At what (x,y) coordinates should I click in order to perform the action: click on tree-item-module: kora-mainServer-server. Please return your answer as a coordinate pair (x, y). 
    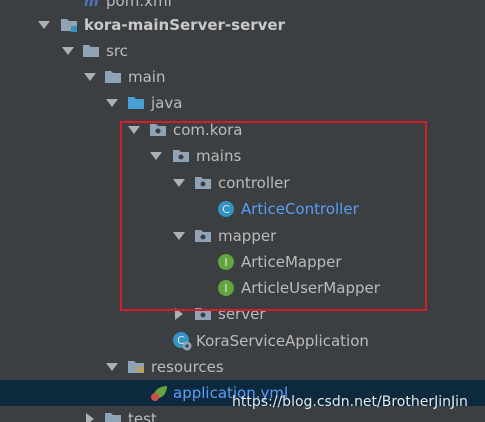
    Looking at the image, I should click on (242, 25).